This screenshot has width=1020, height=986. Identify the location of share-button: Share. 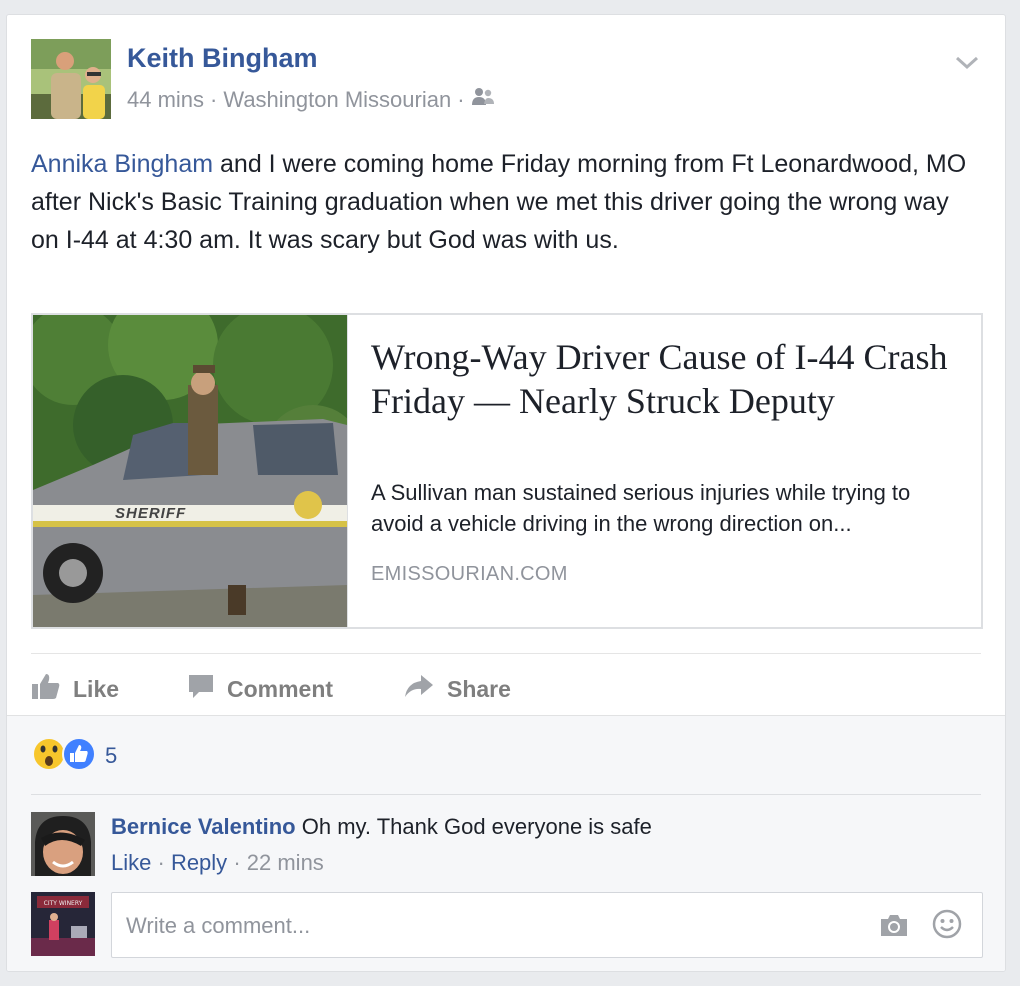
(457, 689).